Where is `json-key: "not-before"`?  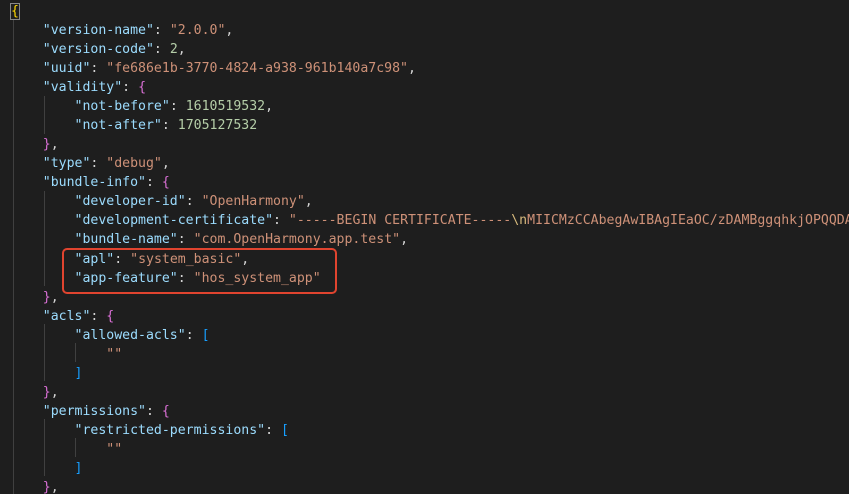 json-key: "not-before" is located at coordinates (122, 106).